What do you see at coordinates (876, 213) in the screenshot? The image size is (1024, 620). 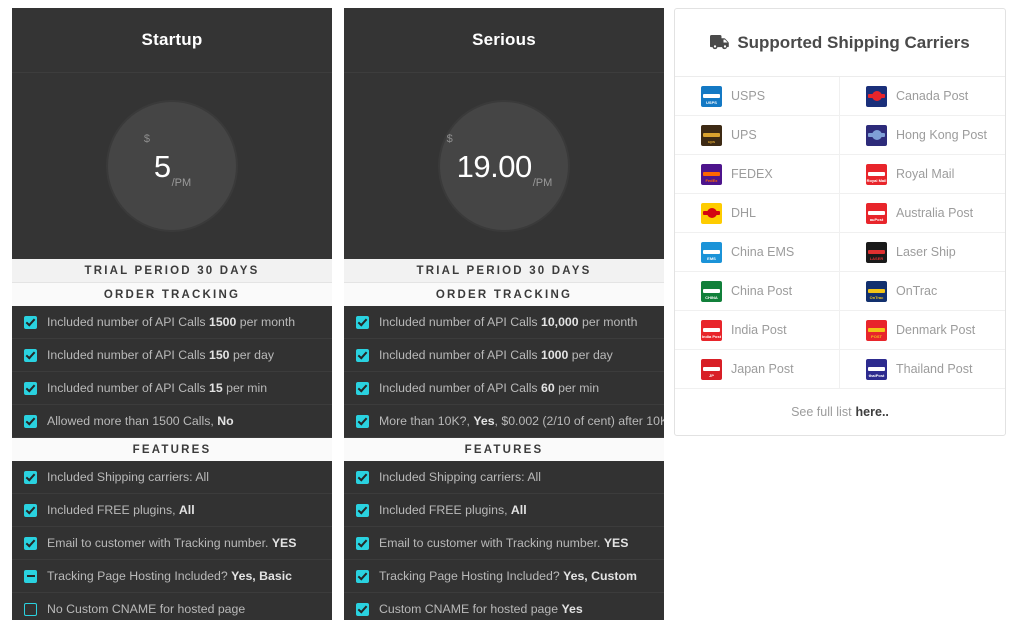 I see `carrier-logo-icon: auPost` at bounding box center [876, 213].